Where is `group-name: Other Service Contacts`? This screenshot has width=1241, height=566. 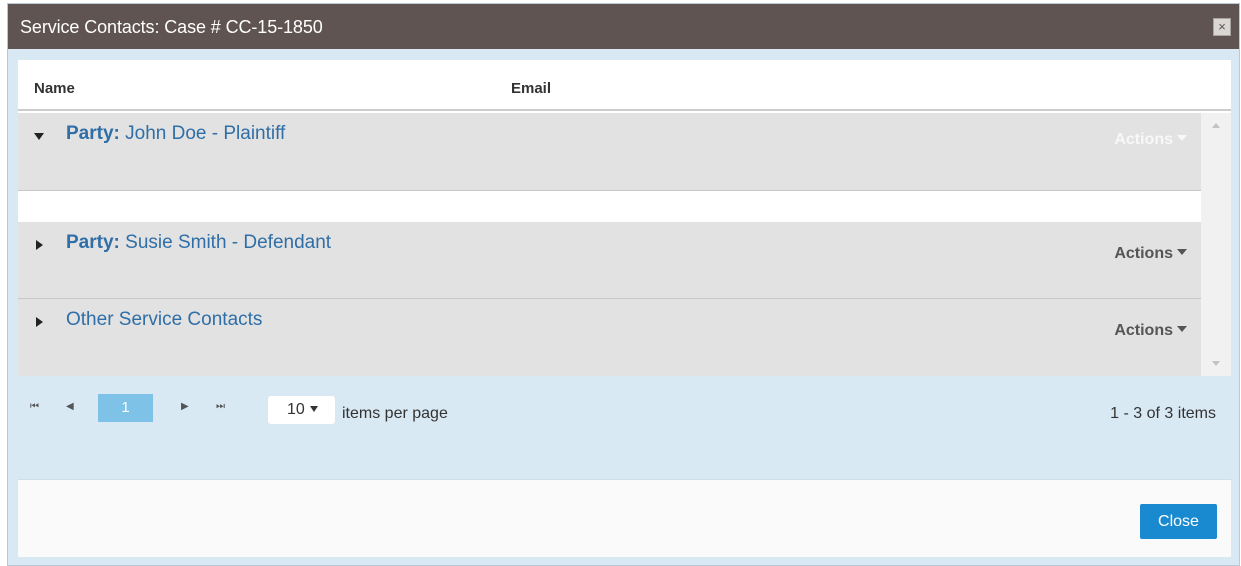 group-name: Other Service Contacts is located at coordinates (164, 319).